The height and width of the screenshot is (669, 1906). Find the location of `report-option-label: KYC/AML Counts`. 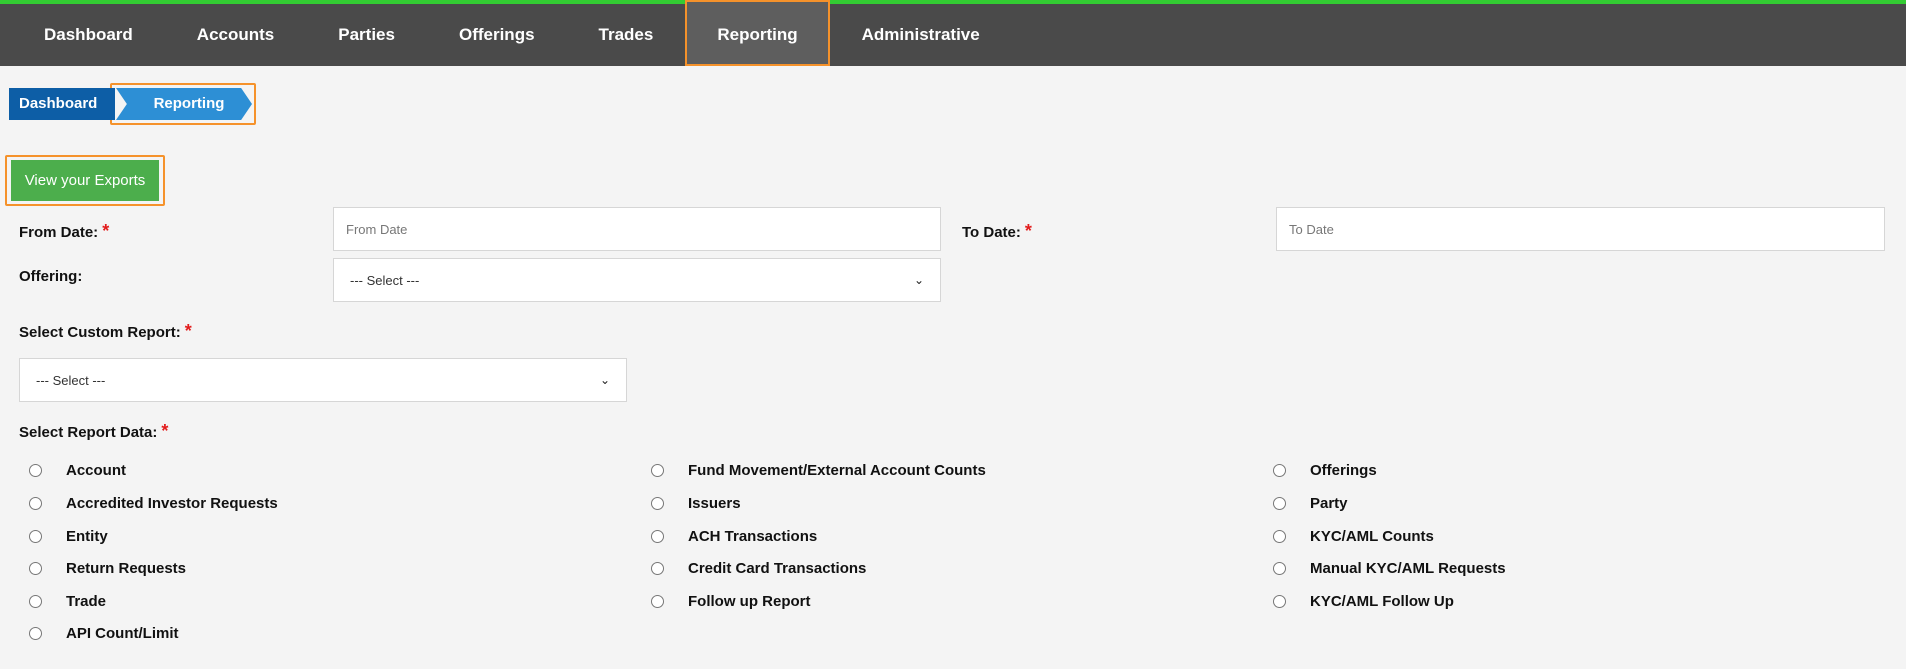

report-option-label: KYC/AML Counts is located at coordinates (1372, 536).